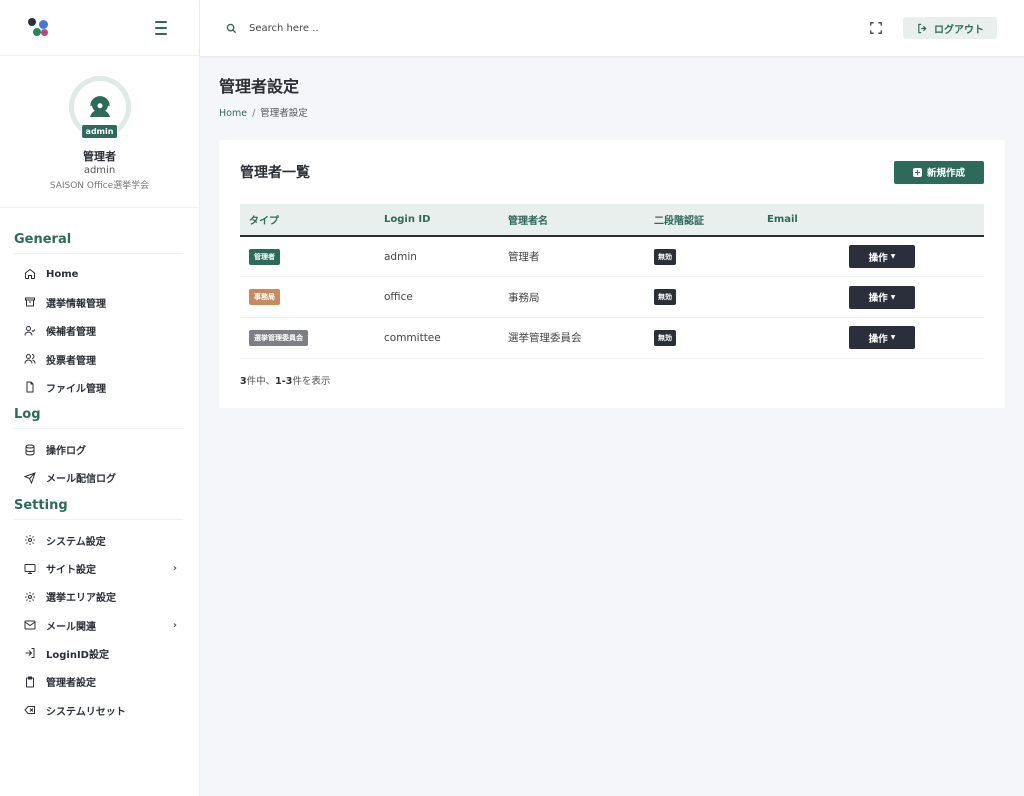  What do you see at coordinates (98, 231) in the screenshot?
I see `nav-section-general: General` at bounding box center [98, 231].